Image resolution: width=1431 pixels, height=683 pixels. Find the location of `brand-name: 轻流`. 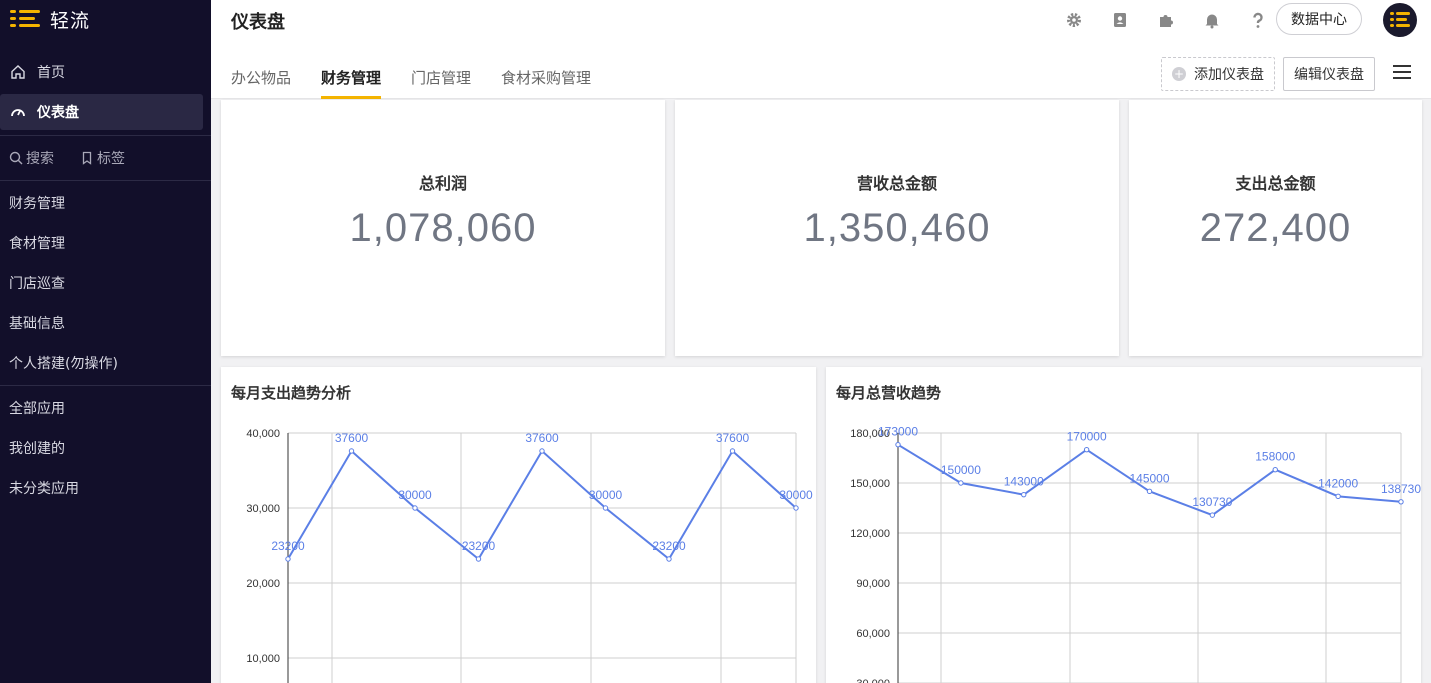

brand-name: 轻流 is located at coordinates (70, 20).